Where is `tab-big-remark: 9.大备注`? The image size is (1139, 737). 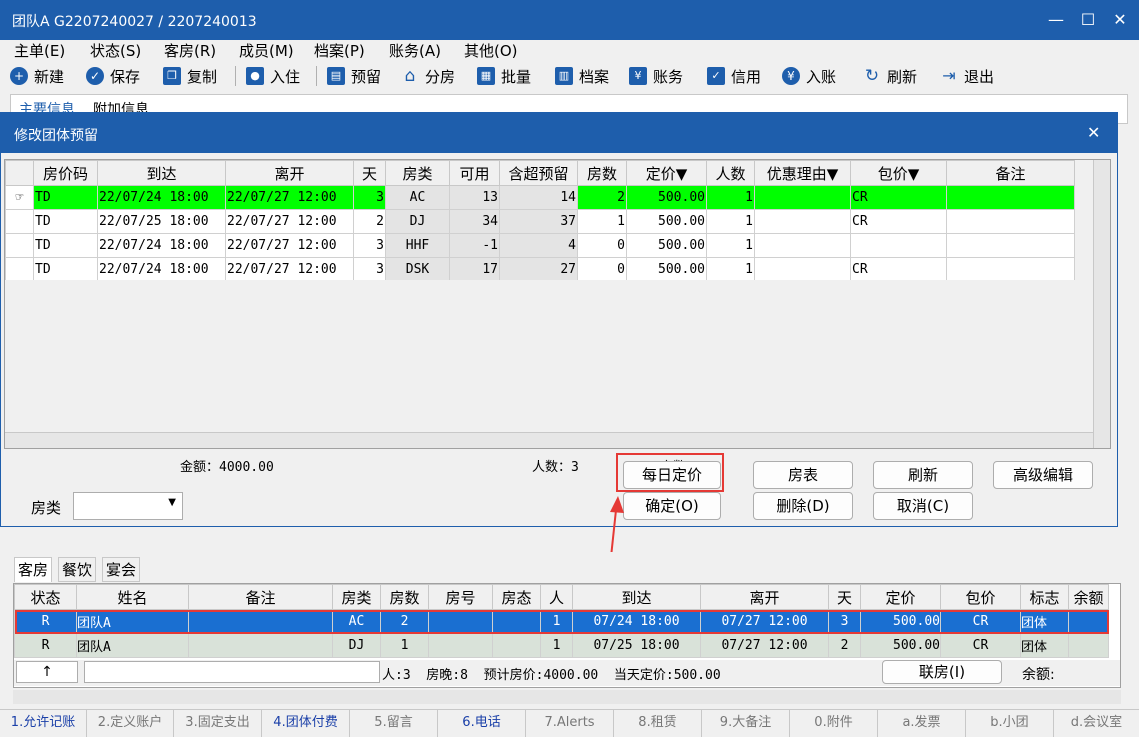
tab-big-remark: 9.大备注 is located at coordinates (746, 723).